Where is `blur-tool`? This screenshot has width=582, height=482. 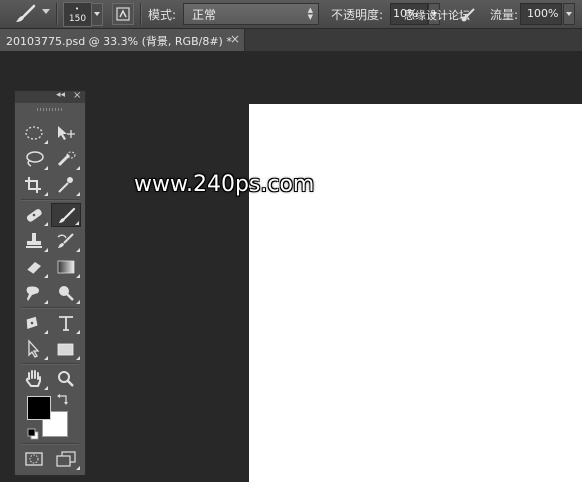
blur-tool is located at coordinates (34, 293).